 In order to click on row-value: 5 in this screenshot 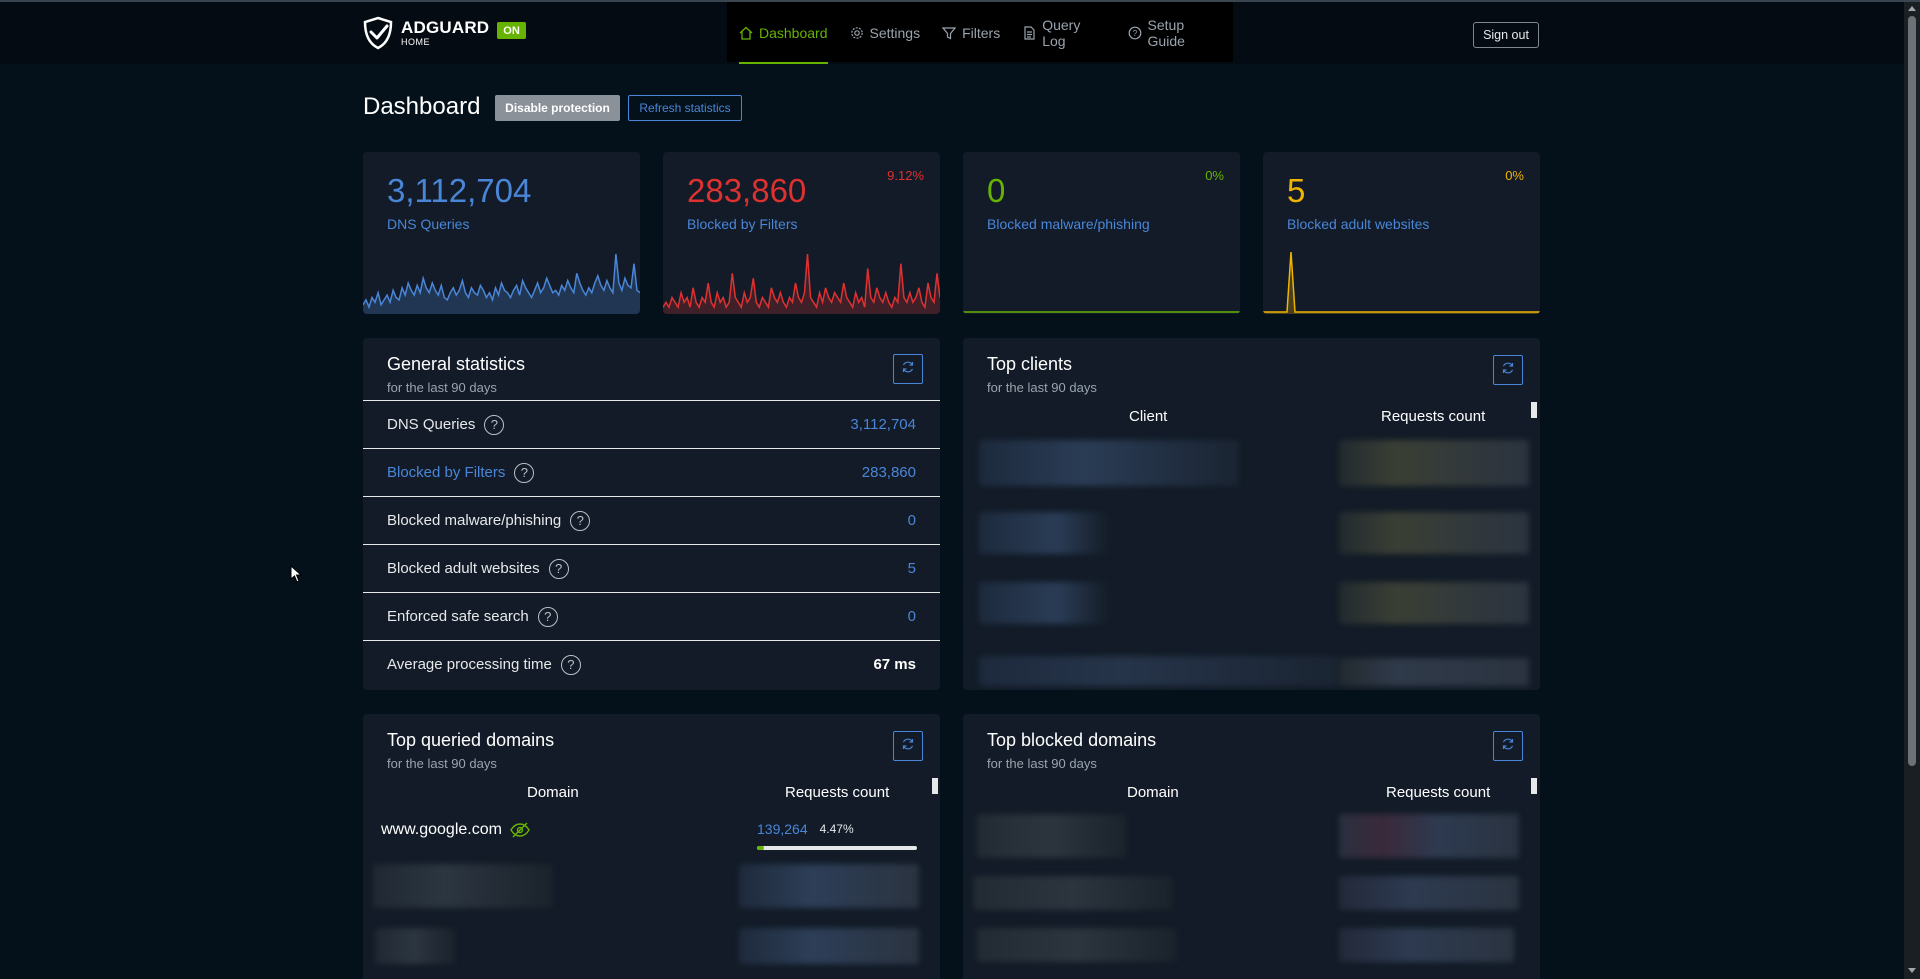, I will do `click(911, 568)`.